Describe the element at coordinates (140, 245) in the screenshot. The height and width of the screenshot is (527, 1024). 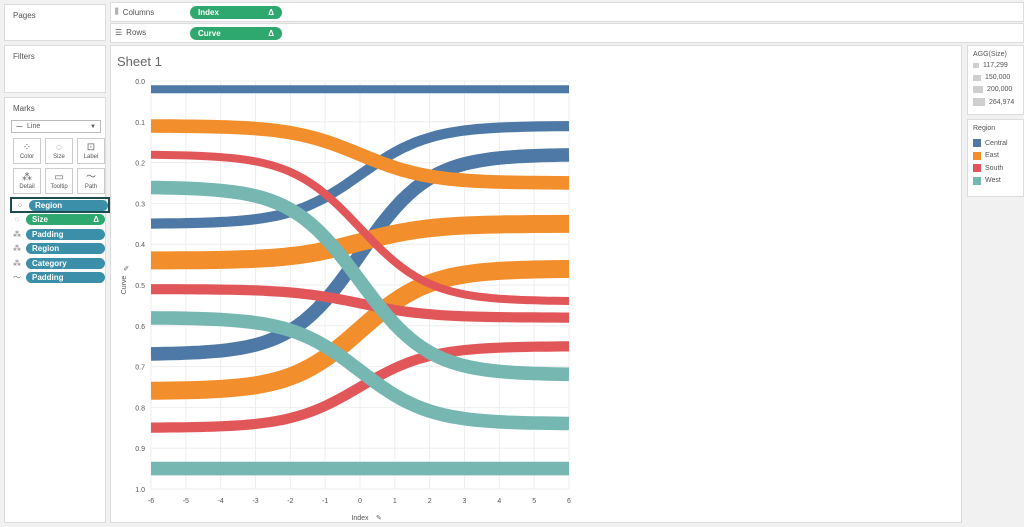
I see `y-tick-label: 0.4` at that location.